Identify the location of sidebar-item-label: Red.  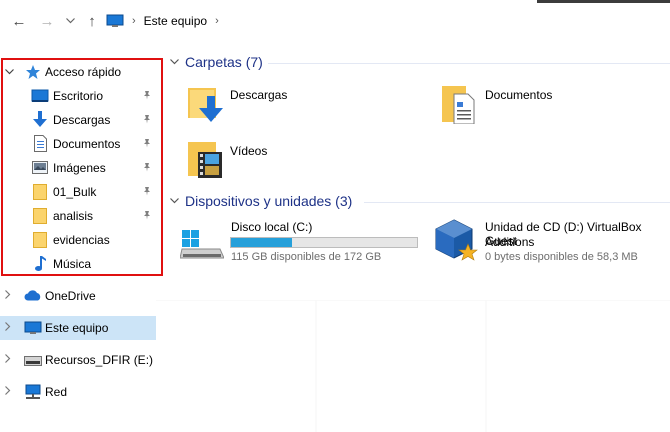
(56, 392).